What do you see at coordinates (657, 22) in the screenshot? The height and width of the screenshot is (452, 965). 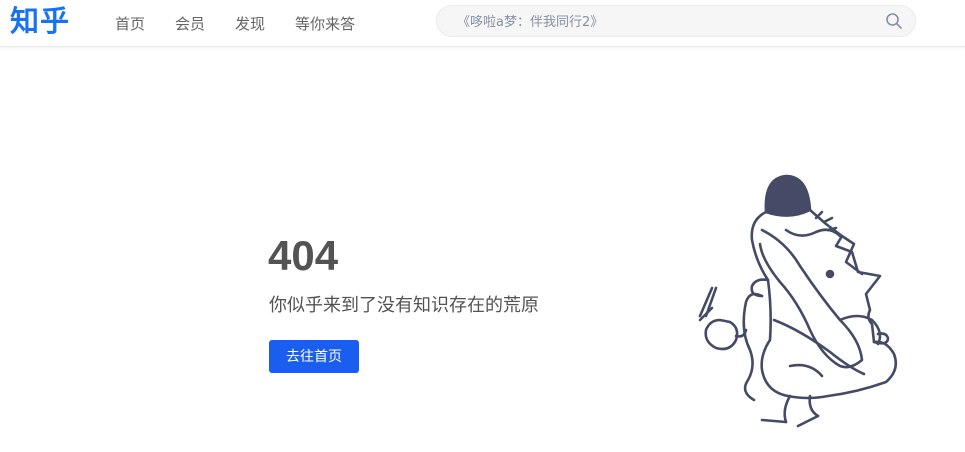 I see `search-input` at bounding box center [657, 22].